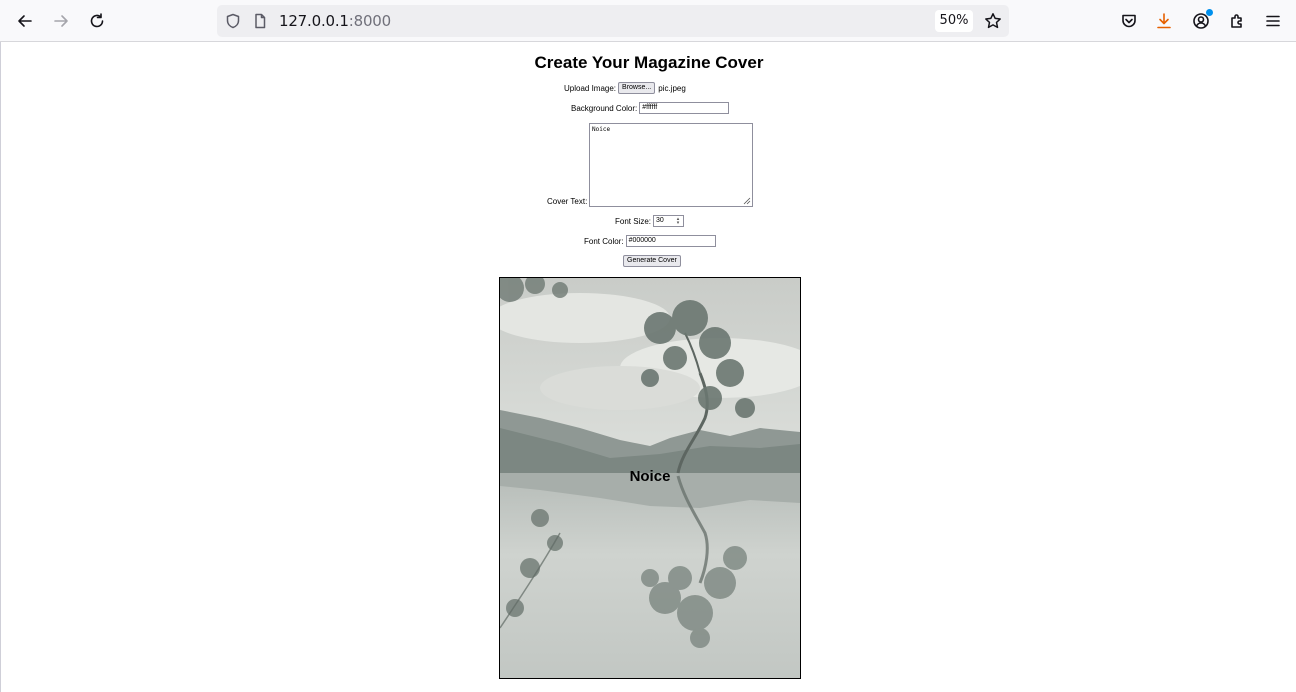  I want to click on pocket-icon, so click(1129, 21).